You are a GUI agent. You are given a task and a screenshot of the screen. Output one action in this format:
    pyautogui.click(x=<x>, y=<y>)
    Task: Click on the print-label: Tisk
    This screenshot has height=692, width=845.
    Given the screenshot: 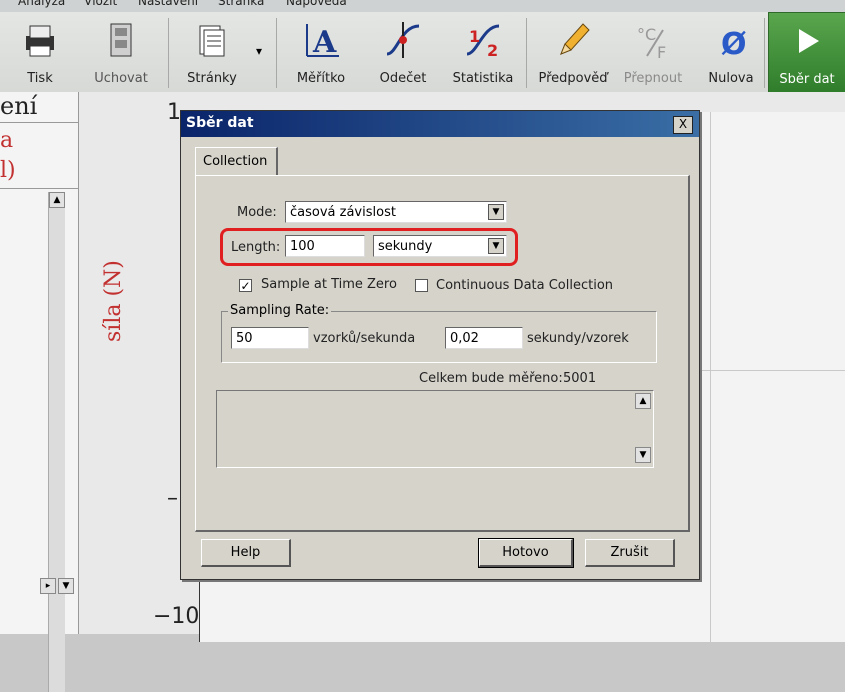 What is the action you would take?
    pyautogui.click(x=40, y=78)
    